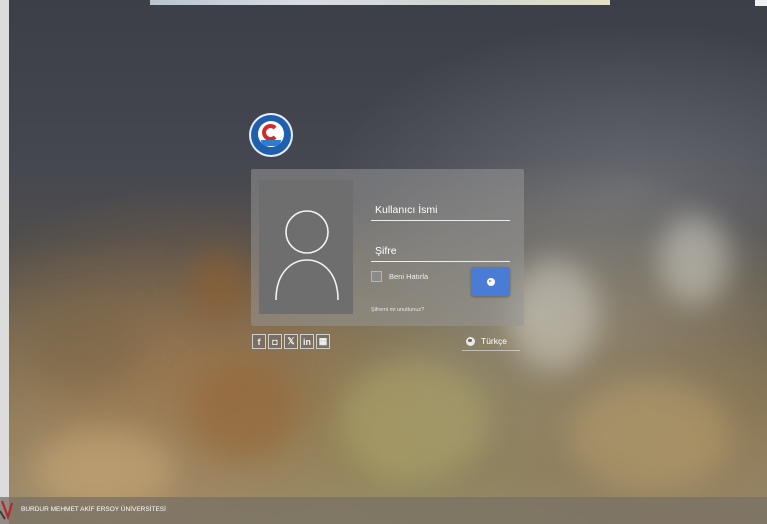 This screenshot has height=524, width=767. I want to click on top-band, so click(380, 2).